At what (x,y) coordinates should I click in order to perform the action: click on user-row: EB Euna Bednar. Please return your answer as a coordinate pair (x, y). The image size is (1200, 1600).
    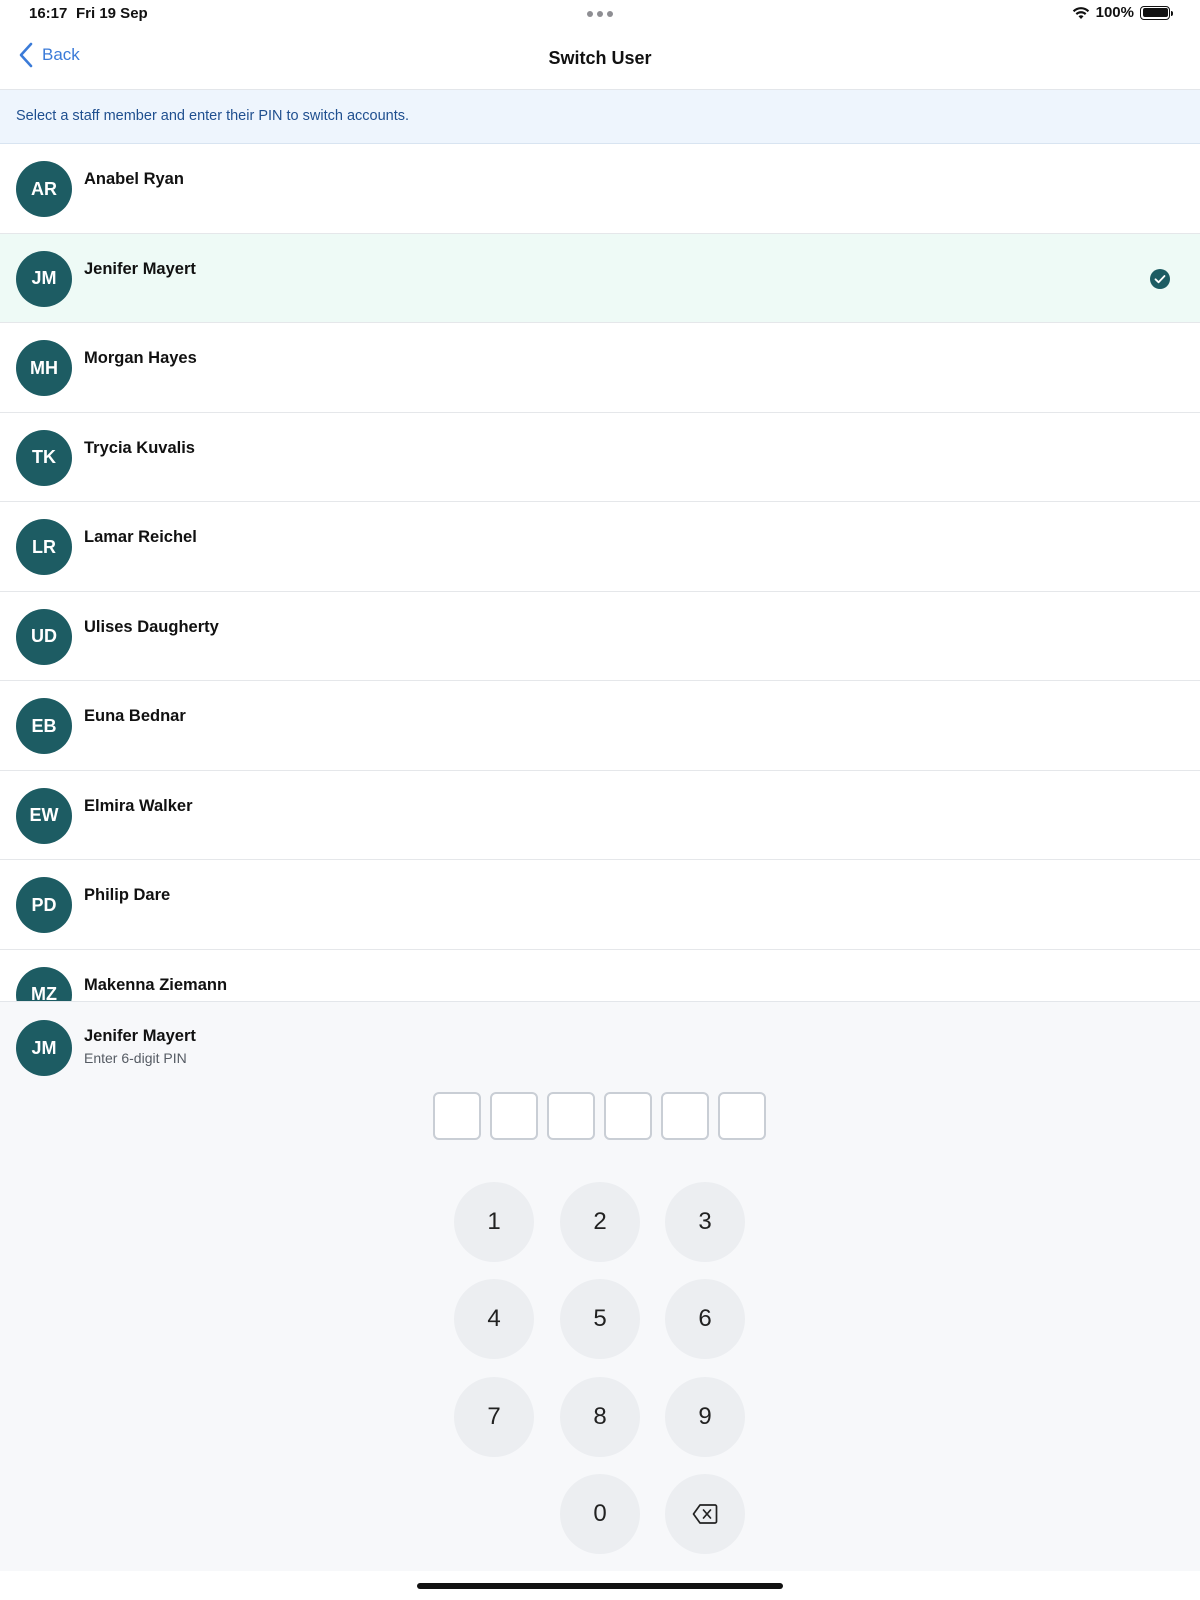
    Looking at the image, I should click on (600, 726).